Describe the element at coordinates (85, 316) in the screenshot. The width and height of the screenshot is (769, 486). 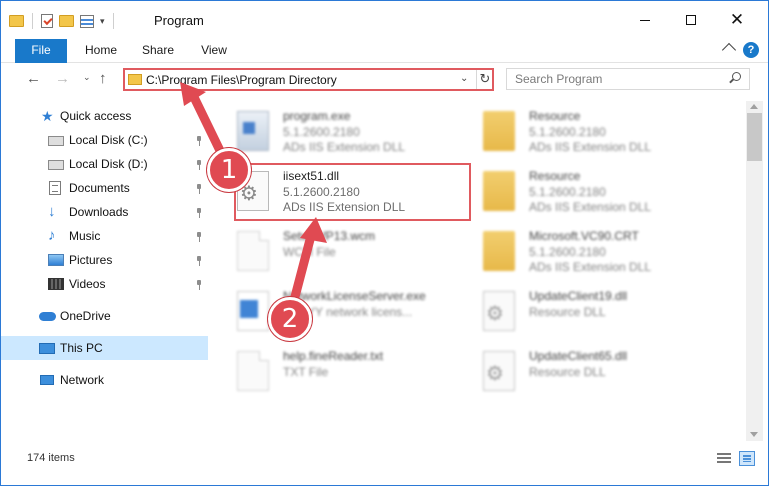
I see `sidebar-item-label: OneDrive` at that location.